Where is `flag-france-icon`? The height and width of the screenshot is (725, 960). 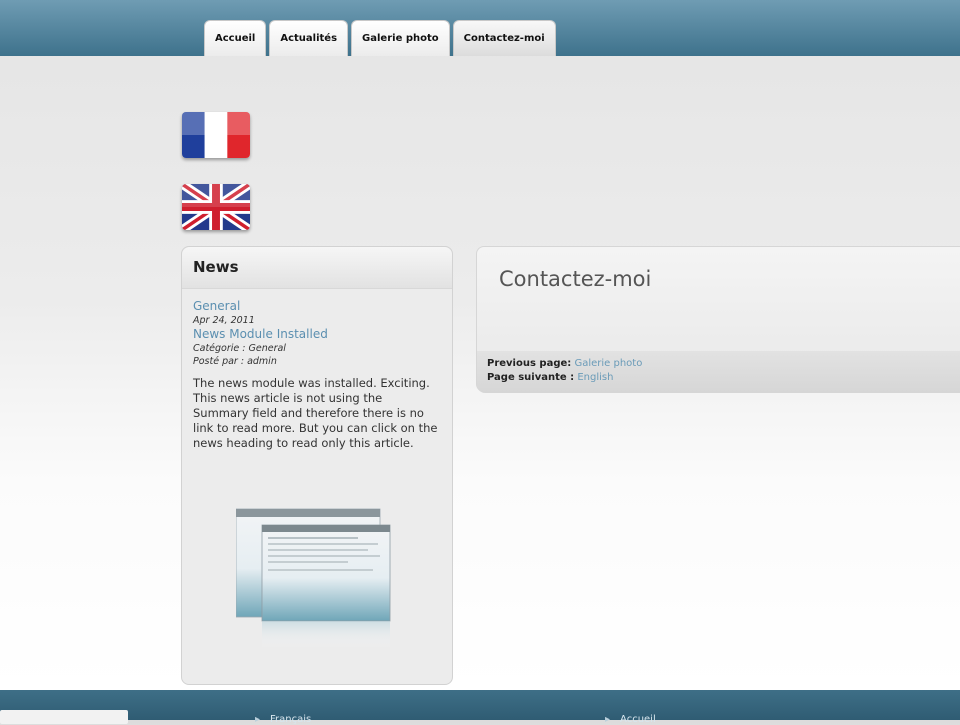
flag-france-icon is located at coordinates (216, 135).